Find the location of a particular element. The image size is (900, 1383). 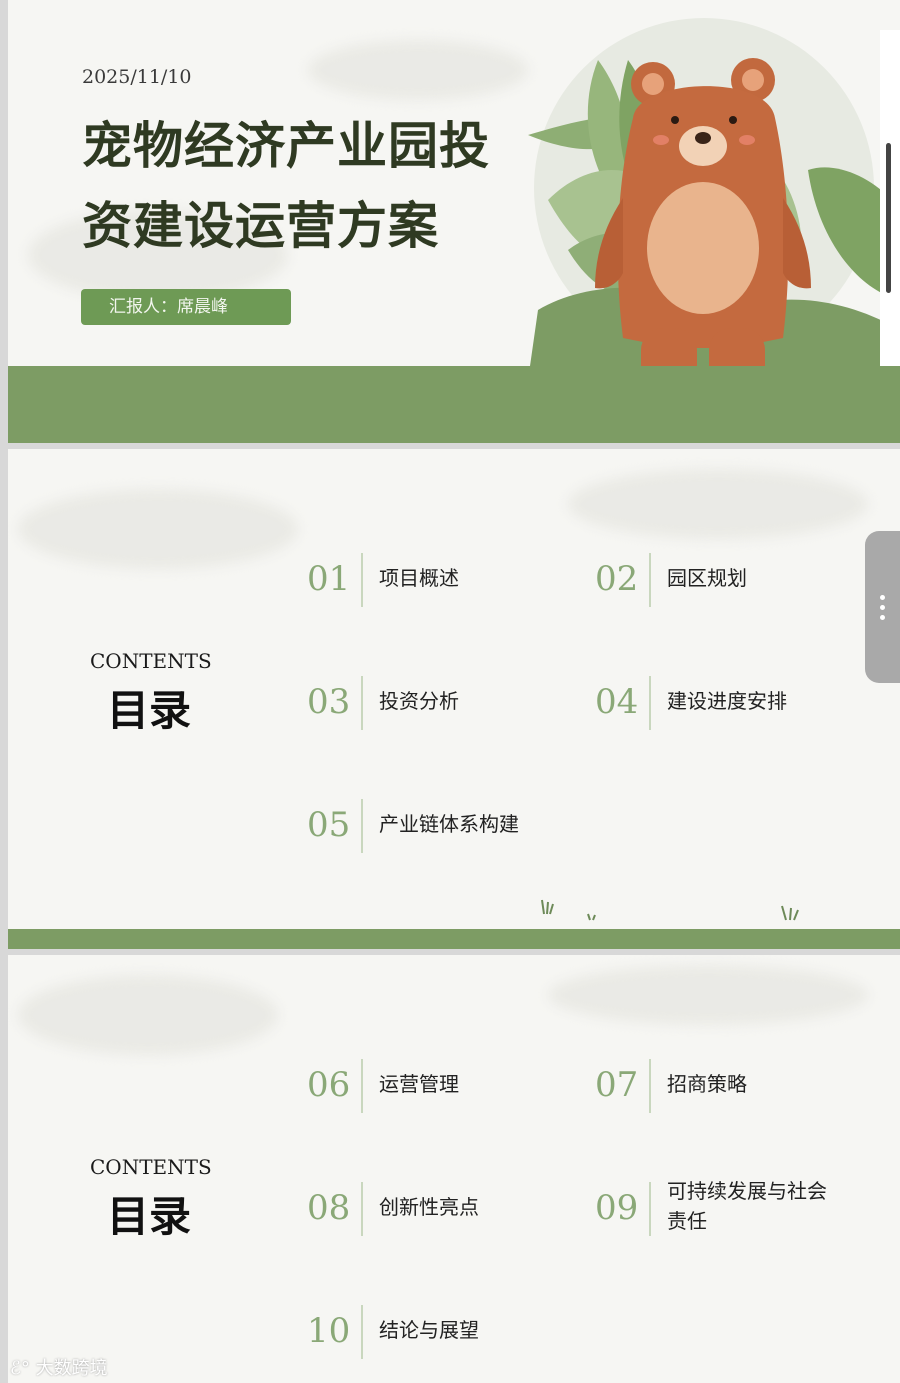

grass-tuft-icon is located at coordinates (670, 910).